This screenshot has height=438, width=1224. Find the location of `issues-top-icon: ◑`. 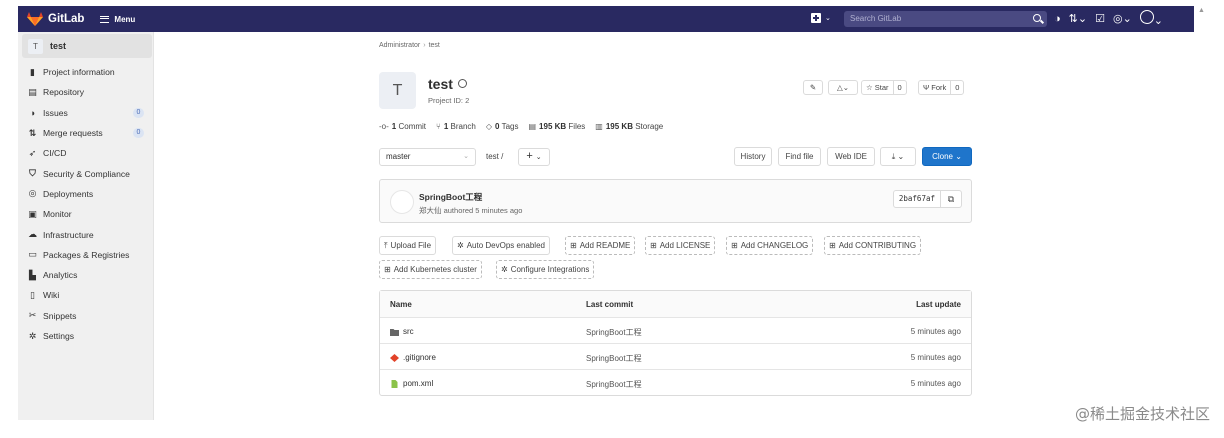

issues-top-icon: ◑ is located at coordinates (1057, 19).